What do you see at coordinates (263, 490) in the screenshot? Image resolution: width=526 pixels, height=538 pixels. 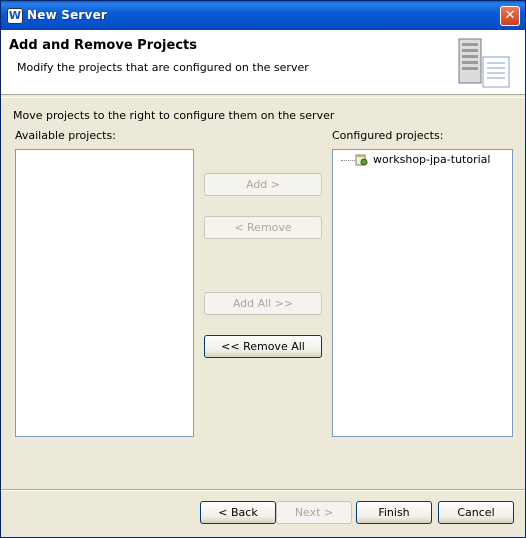 I see `footer-separator` at bounding box center [263, 490].